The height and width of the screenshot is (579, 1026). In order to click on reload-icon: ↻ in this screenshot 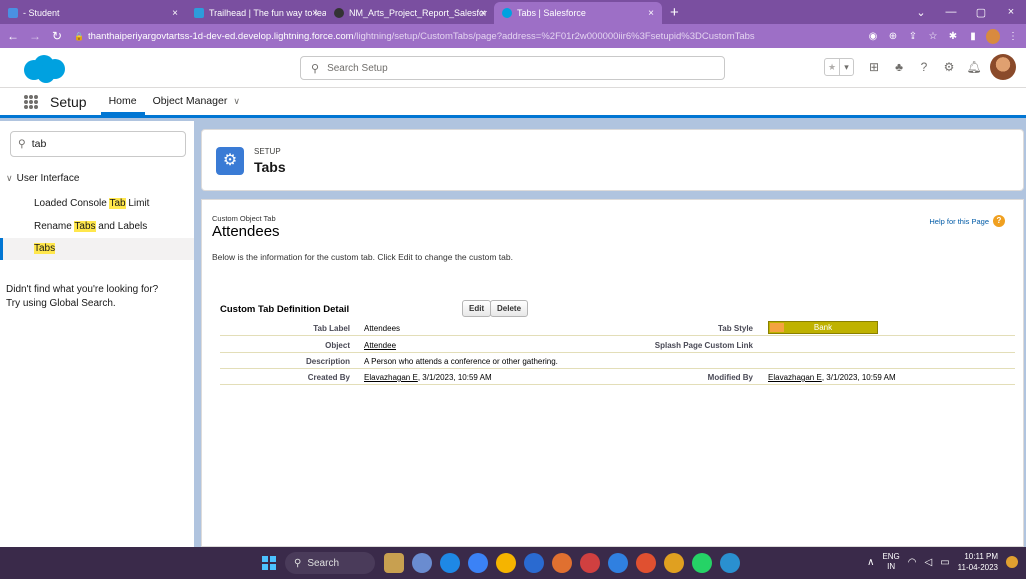, I will do `click(57, 36)`.